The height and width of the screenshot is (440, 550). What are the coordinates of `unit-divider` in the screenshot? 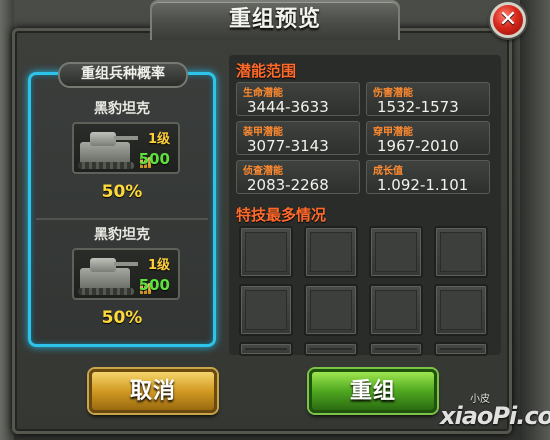 It's located at (122, 219).